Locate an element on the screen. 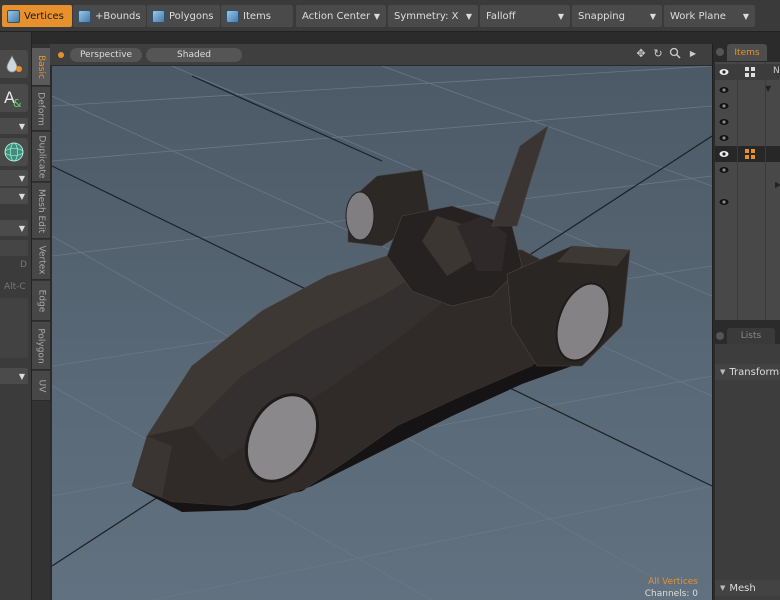  shortcut-label: D is located at coordinates (23, 265).